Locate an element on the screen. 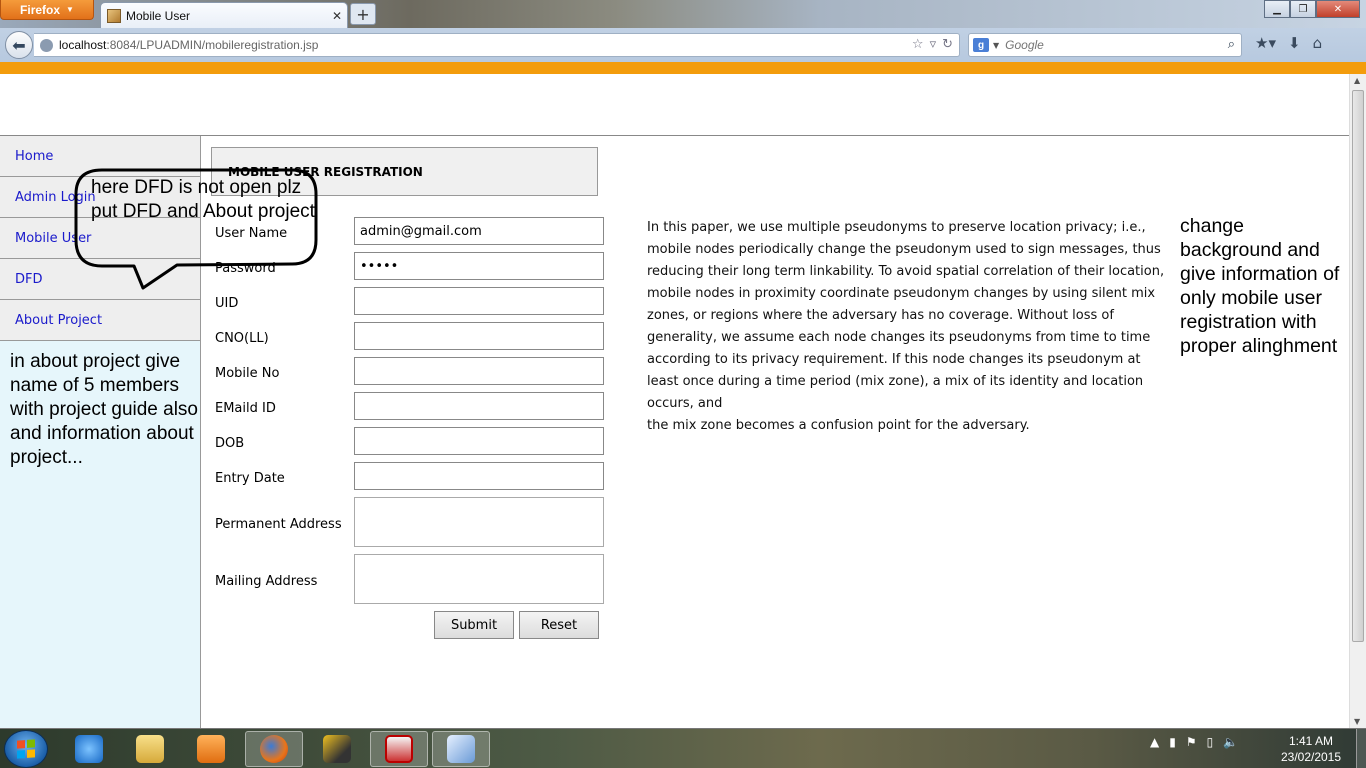 This screenshot has width=1366, height=768. label-password: Password is located at coordinates (245, 268).